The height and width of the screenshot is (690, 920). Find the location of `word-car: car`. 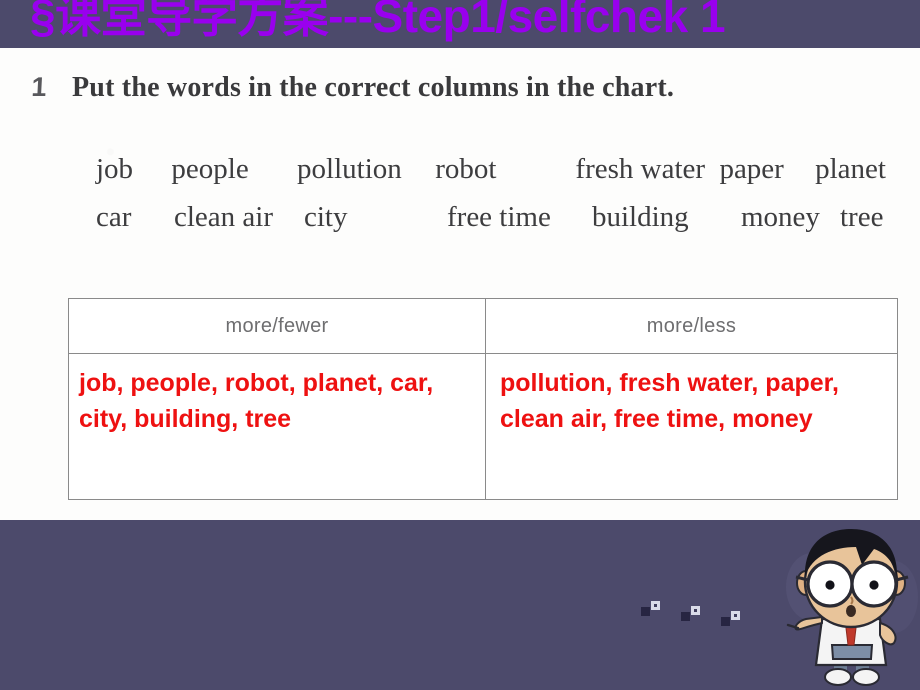

word-car: car is located at coordinates (114, 217).